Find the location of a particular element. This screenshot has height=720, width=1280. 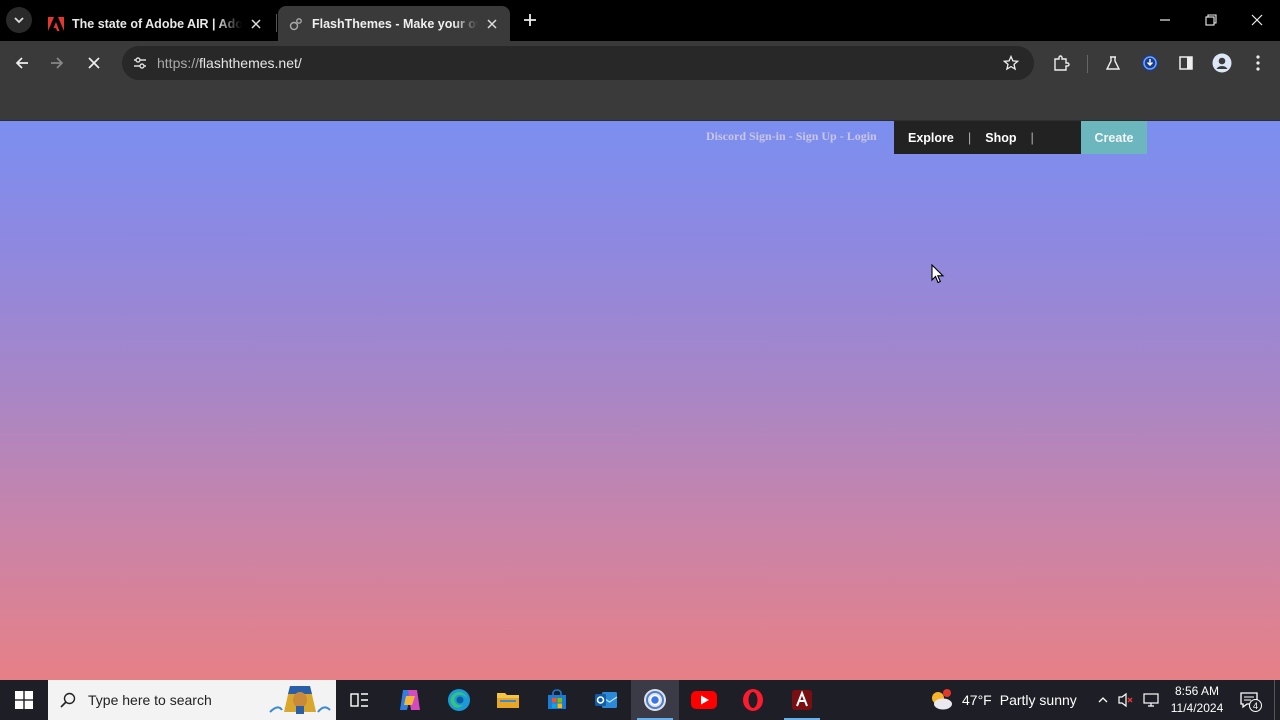

volume-muted-icon is located at coordinates (1125, 700).